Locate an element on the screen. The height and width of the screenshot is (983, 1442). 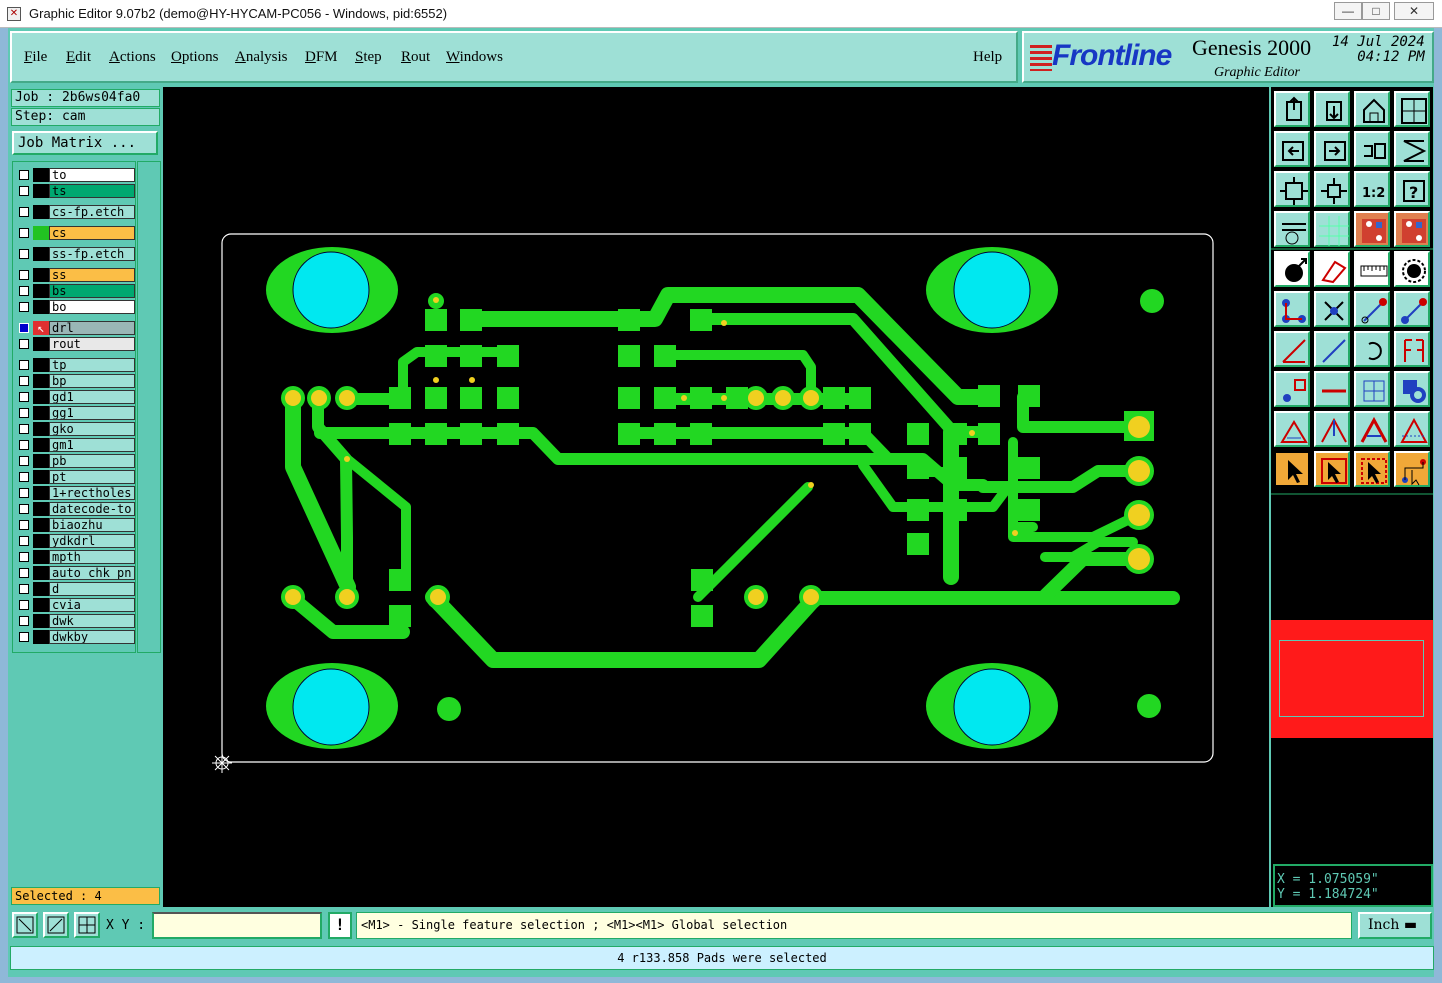
layer-row-drl: ↖ drl is located at coordinates (75, 328).